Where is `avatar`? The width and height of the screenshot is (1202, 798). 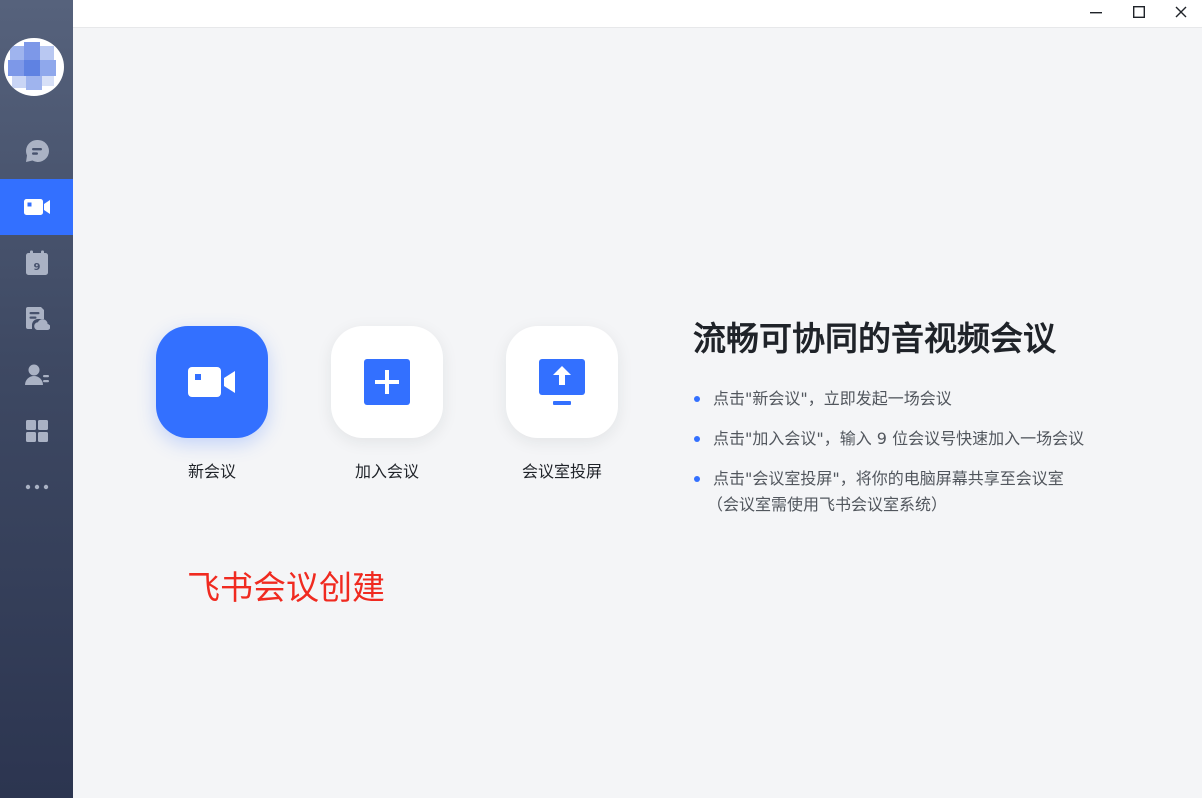
avatar is located at coordinates (34, 67).